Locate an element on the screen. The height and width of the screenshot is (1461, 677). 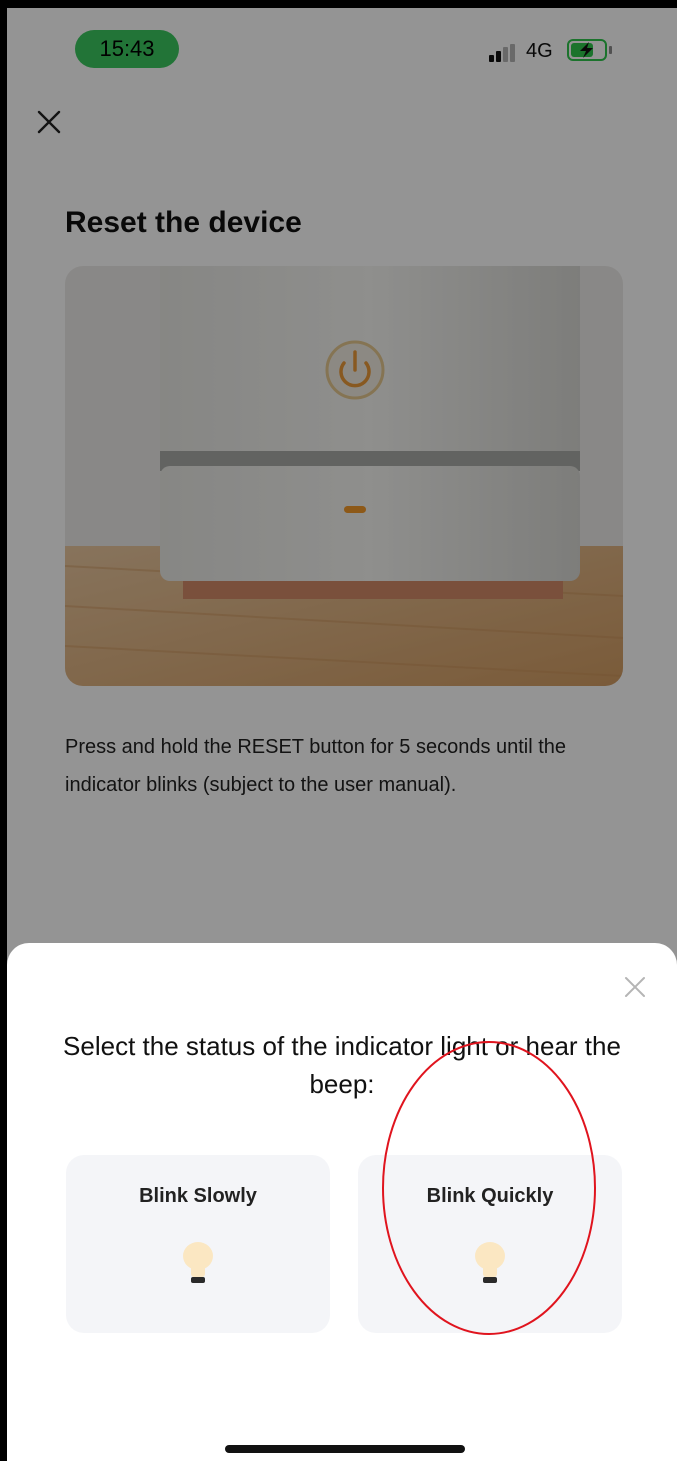
light-bulb-icon is located at coordinates (198, 1262).